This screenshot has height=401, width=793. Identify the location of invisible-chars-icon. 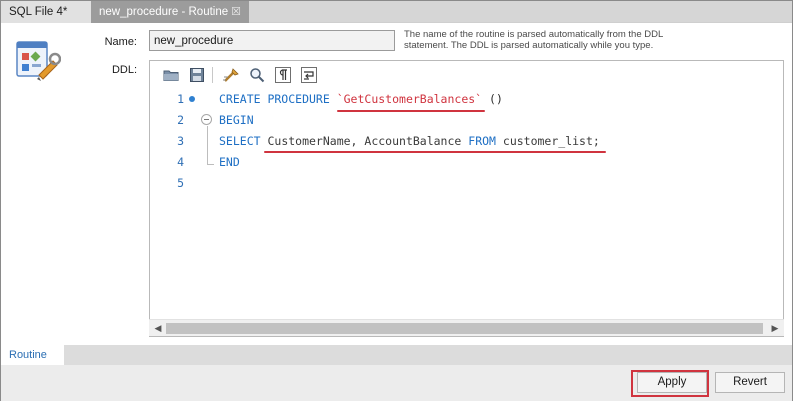
(283, 75).